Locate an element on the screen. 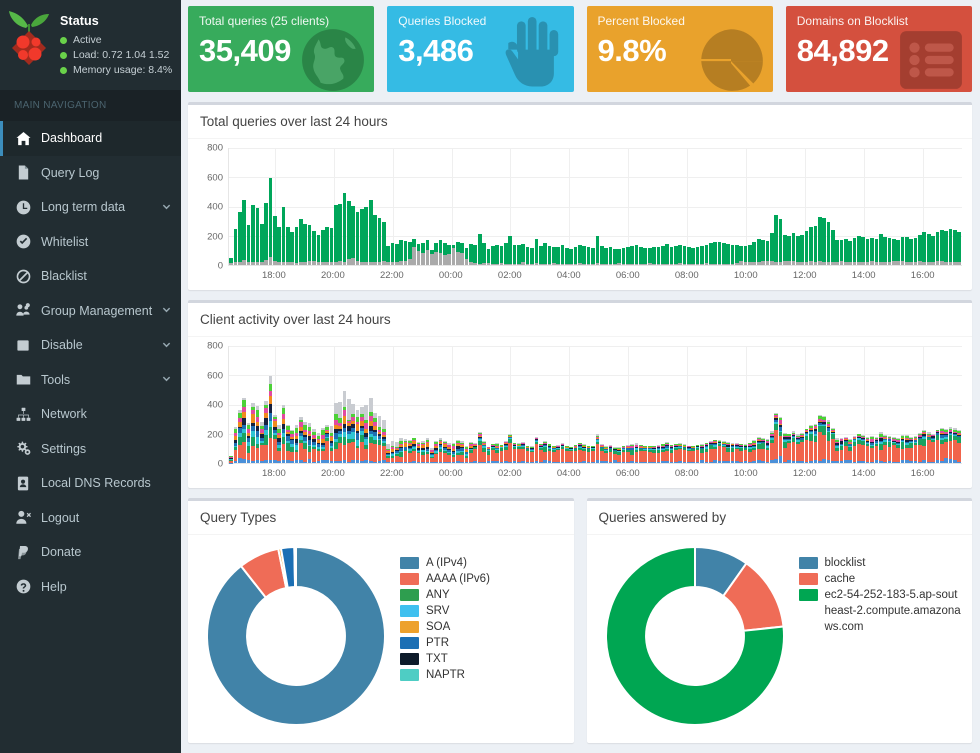 The height and width of the screenshot is (753, 980). sidebar-item-label: Blacklist is located at coordinates (64, 276).